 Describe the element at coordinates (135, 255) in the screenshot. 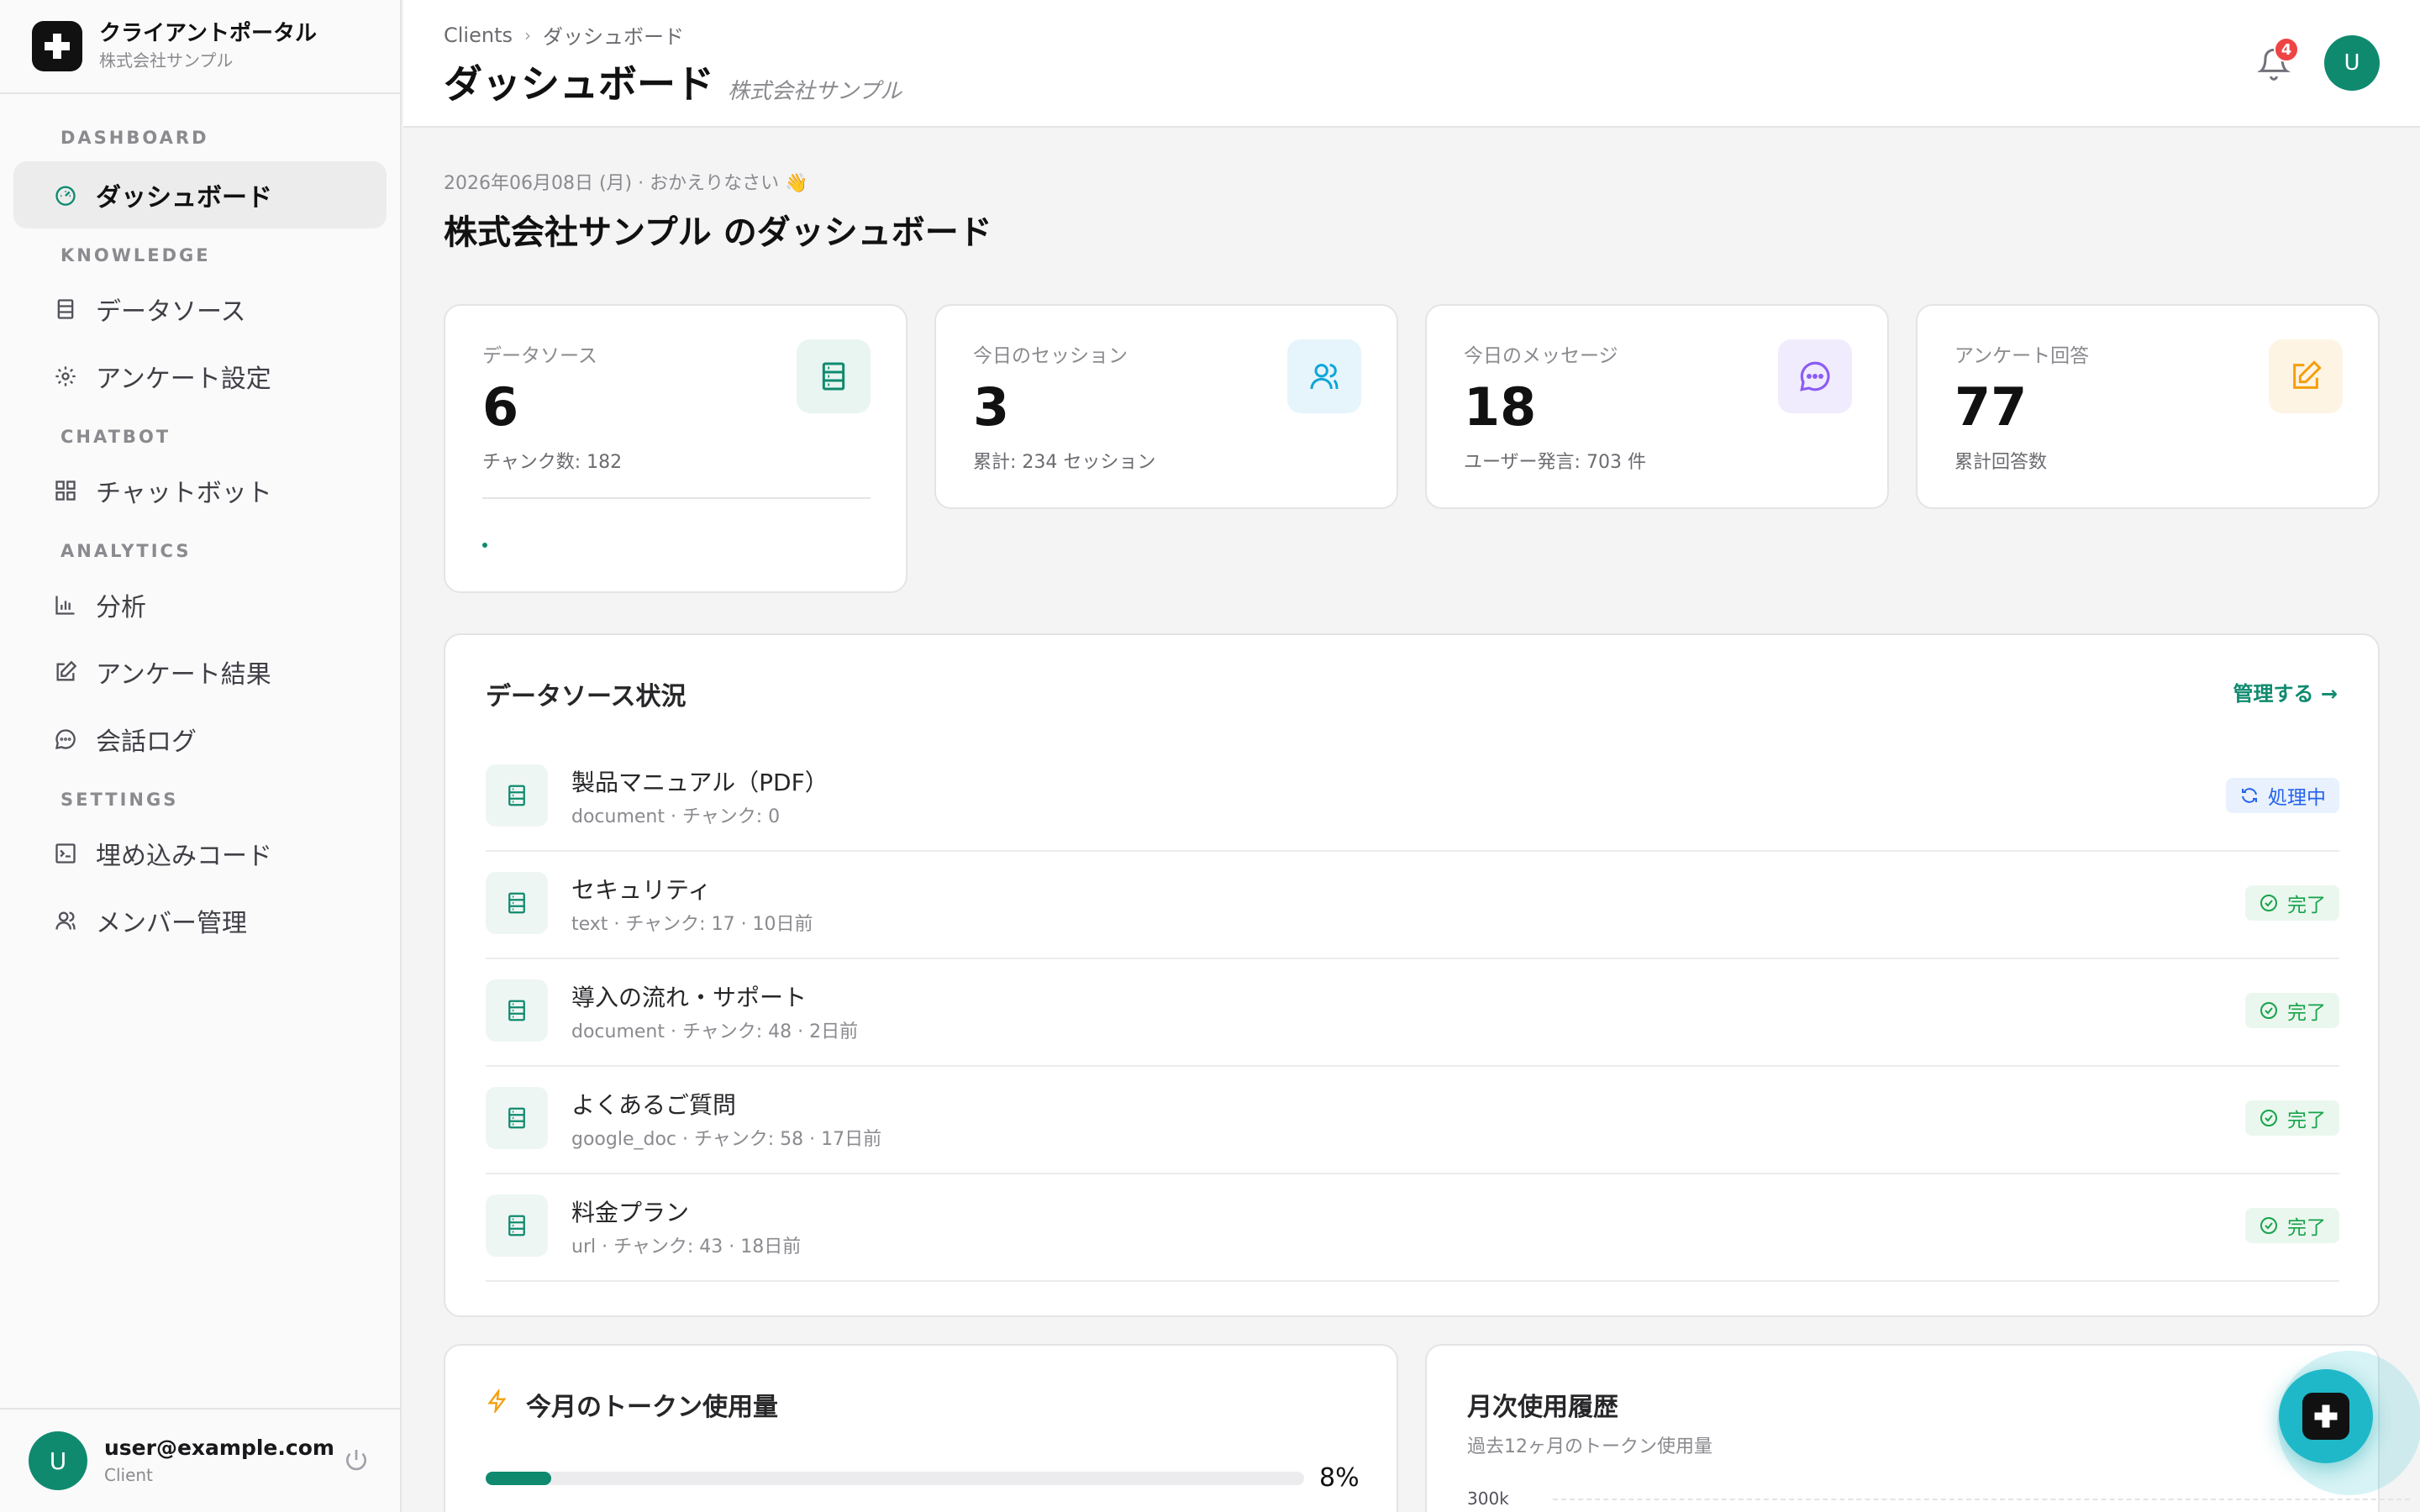

I see `nav-section-knowledge: KNOWLEDGE` at that location.